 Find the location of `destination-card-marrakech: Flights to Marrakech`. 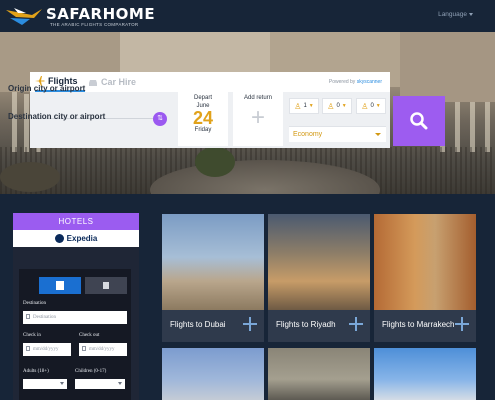

destination-card-marrakech: Flights to Marrakech is located at coordinates (425, 278).